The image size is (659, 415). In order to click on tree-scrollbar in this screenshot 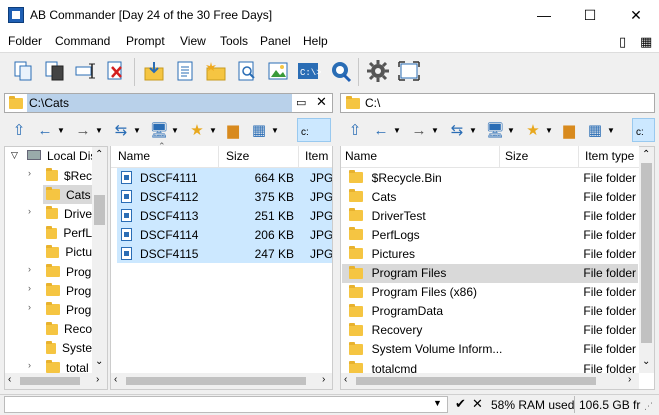, I will do `click(99, 260)`.